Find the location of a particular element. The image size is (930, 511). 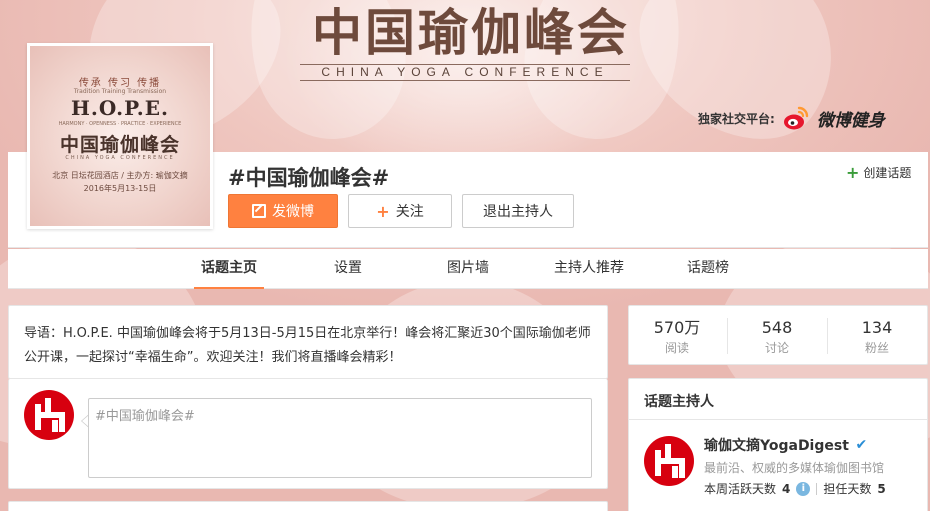

partner-brand: 微博健身 is located at coordinates (850, 120).